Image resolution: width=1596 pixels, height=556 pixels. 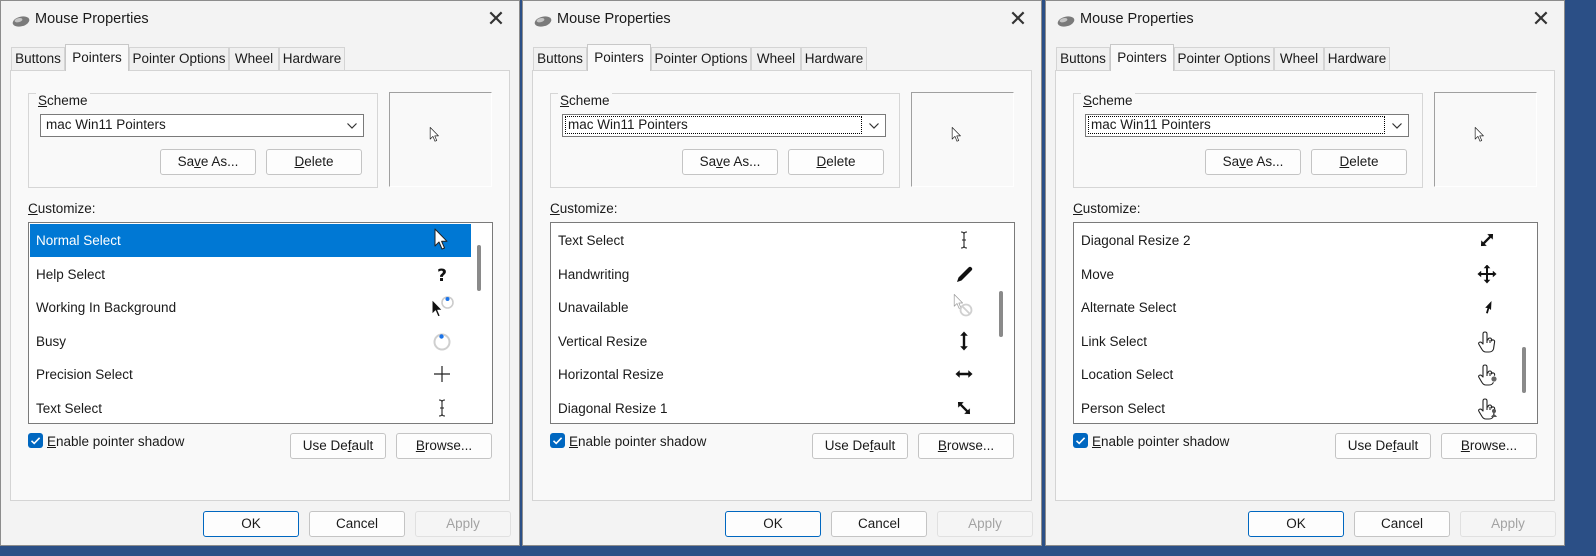 What do you see at coordinates (1295, 408) in the screenshot?
I see `cursor-row: Person Select` at bounding box center [1295, 408].